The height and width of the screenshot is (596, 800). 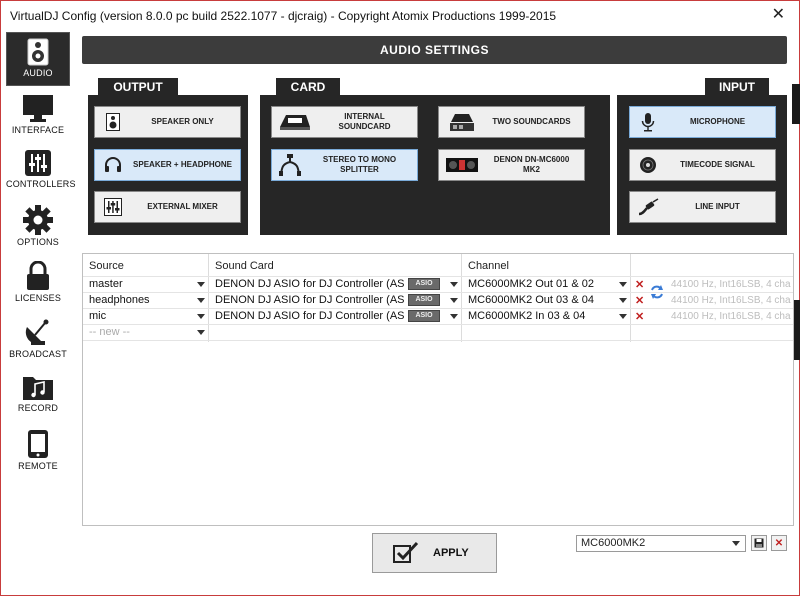 I want to click on sidebar-item-options: OPTIONS, so click(x=38, y=227).